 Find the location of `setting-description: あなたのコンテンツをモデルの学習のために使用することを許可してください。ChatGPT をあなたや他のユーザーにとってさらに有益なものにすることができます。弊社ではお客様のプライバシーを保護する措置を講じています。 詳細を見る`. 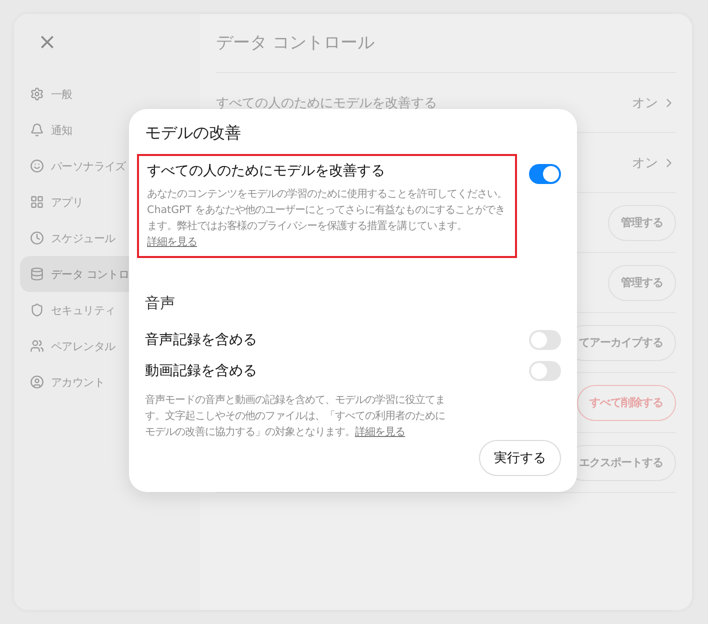

setting-description: あなたのコンテンツをモデルの学習のために使用することを許可してください。ChatGPT をあなたや他のユーザーにとってさらに有益なものにすることができます。弊社ではお客様のプライバシーを保護する措置を講じています。 詳細を見る is located at coordinates (327, 218).